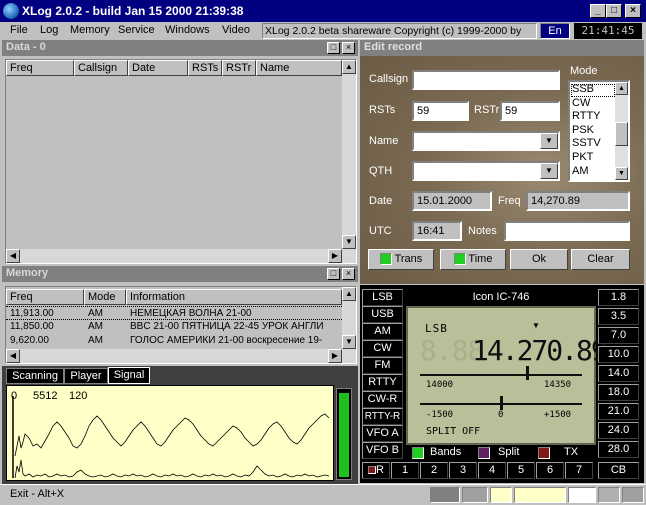 This screenshot has width=646, height=505. I want to click on number-button: 4, so click(492, 470).